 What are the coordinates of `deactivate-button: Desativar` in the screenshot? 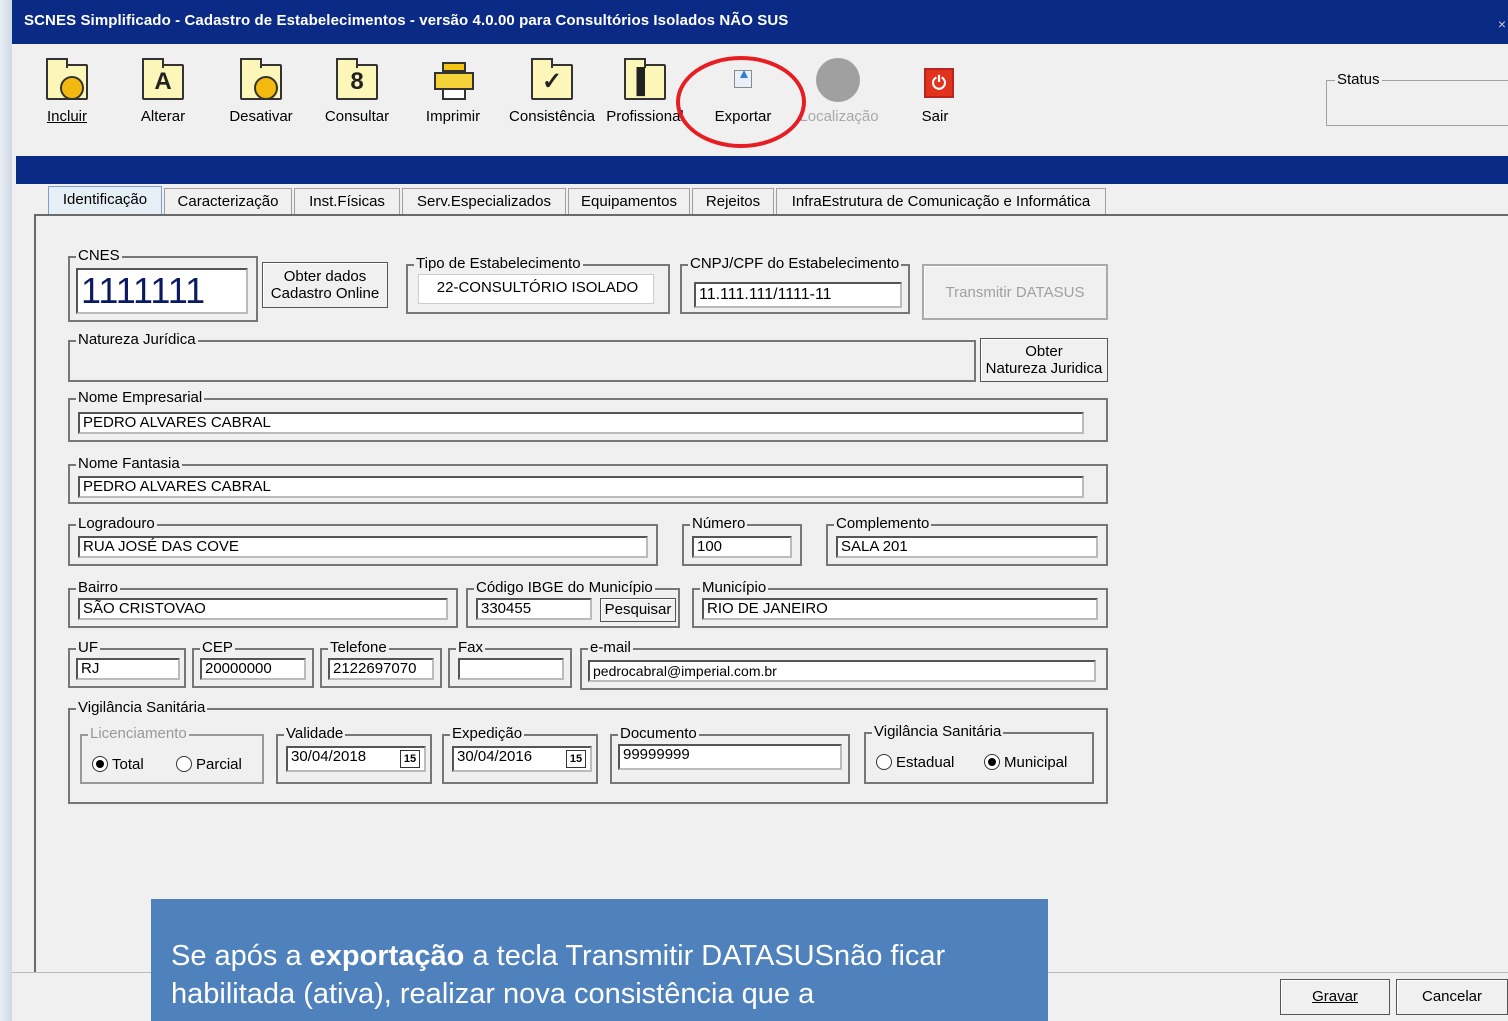 It's located at (261, 98).